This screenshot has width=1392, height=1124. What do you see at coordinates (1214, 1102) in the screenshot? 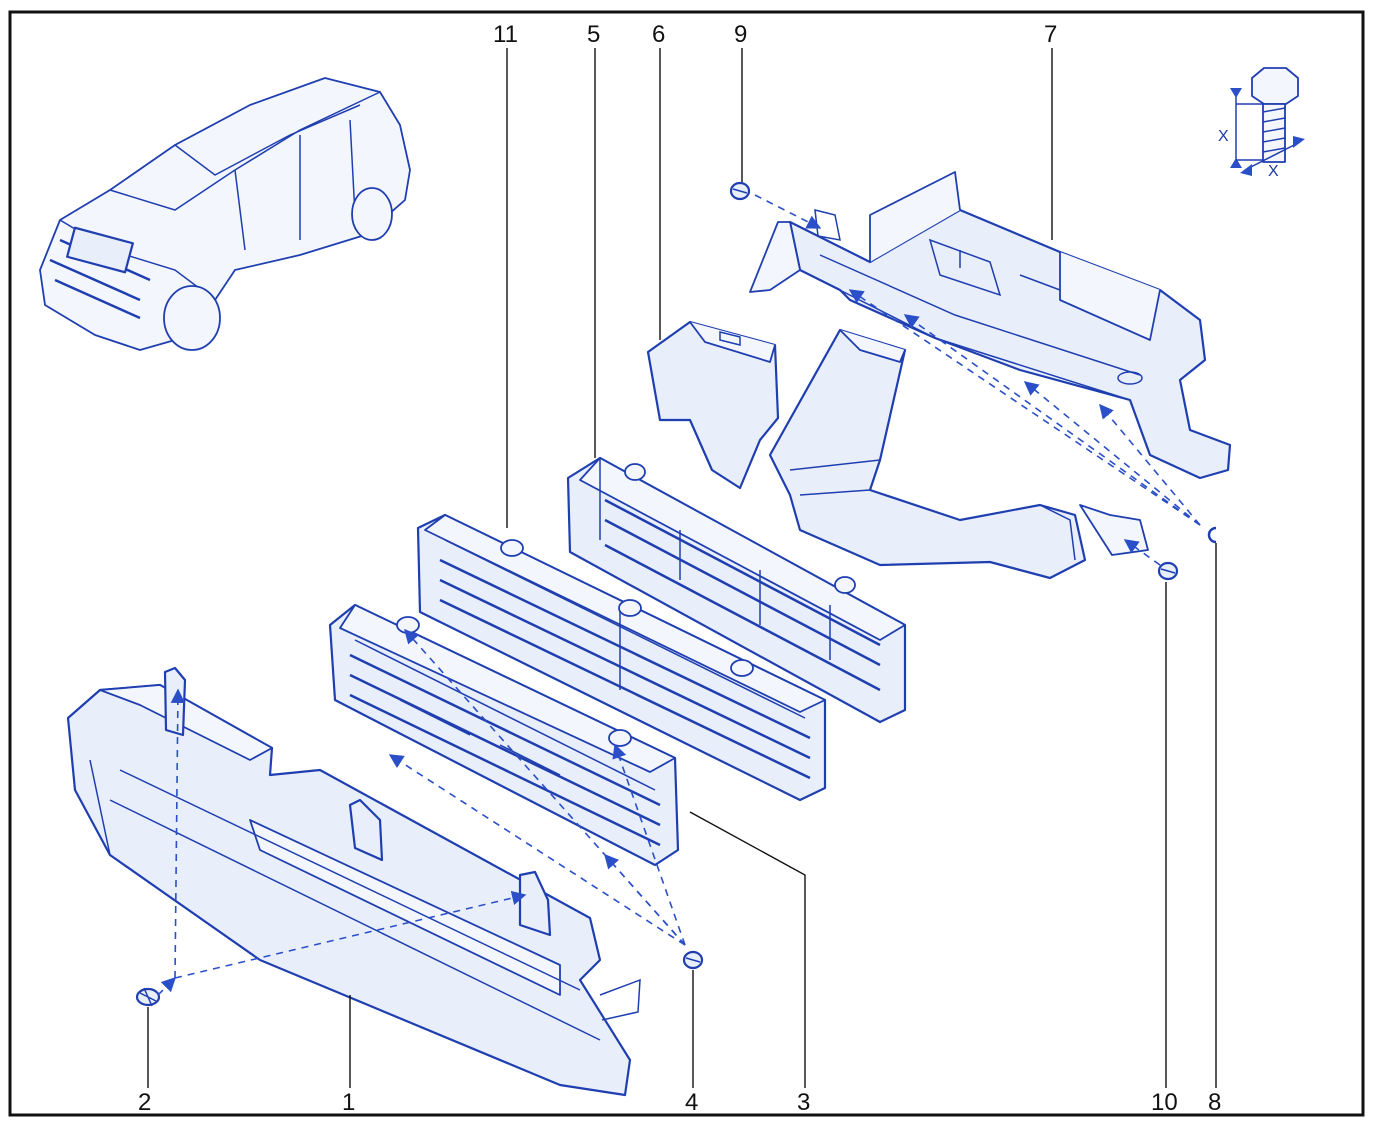
I see `callout-8: 8` at bounding box center [1214, 1102].